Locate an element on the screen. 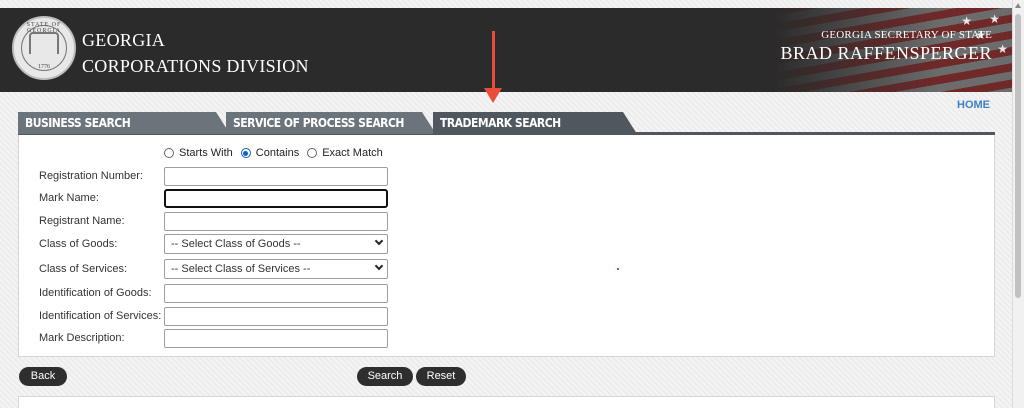 This screenshot has height=408, width=1024. mark-description-label: Mark Description: is located at coordinates (82, 338).